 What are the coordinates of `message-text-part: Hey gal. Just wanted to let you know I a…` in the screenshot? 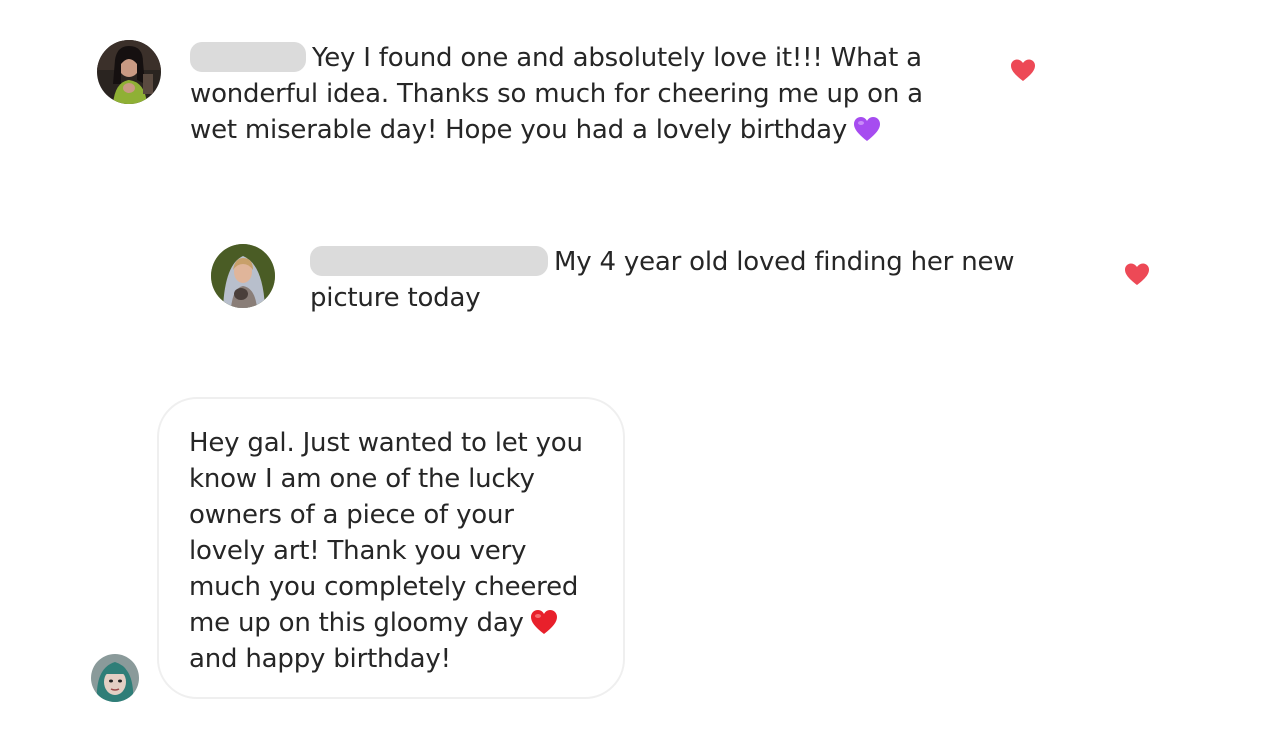 It's located at (386, 533).